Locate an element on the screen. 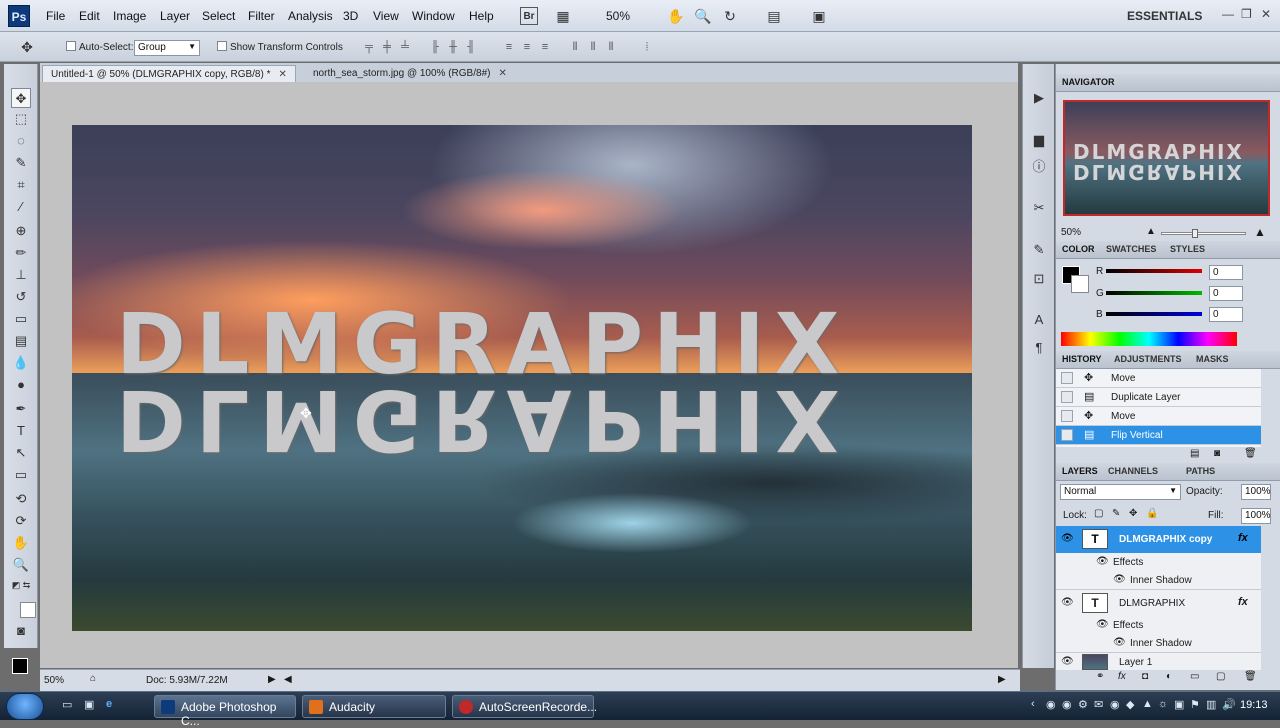 The image size is (1280, 728). layer-name: DLMGRAPHIX copy is located at coordinates (1165, 539).